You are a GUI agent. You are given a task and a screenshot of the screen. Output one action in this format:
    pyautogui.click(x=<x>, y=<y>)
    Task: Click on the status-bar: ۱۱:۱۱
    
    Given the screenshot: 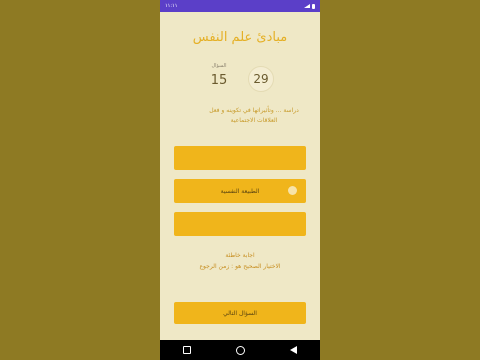 What is the action you would take?
    pyautogui.click(x=240, y=6)
    